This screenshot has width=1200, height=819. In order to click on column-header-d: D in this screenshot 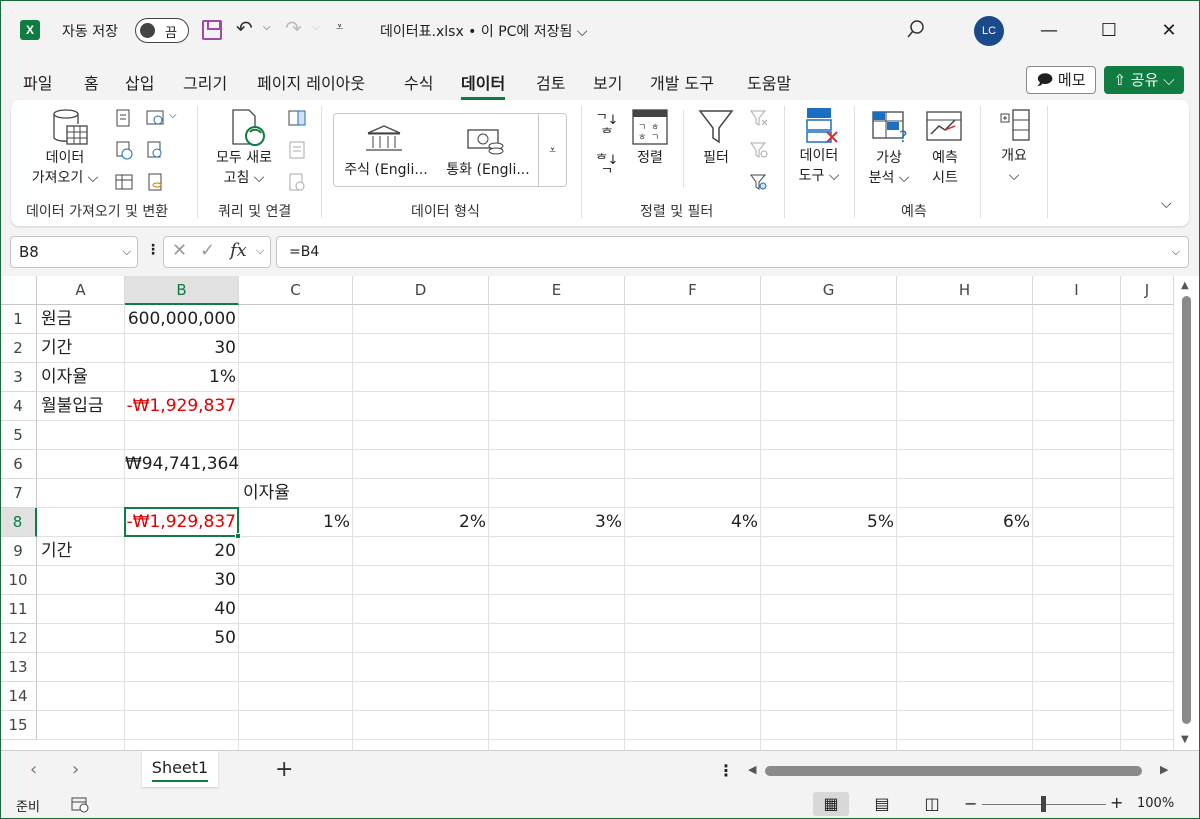, I will do `click(421, 290)`.